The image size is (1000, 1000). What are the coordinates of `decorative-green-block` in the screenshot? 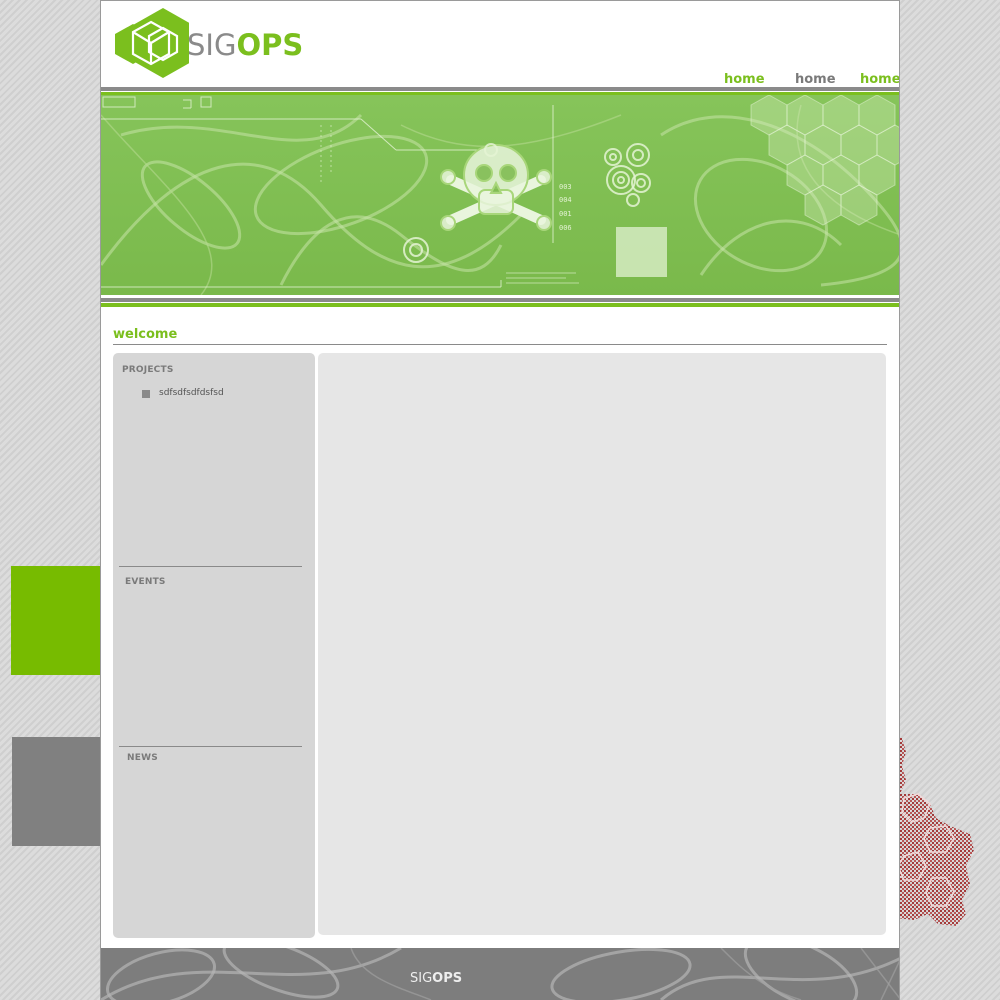 It's located at (61, 620).